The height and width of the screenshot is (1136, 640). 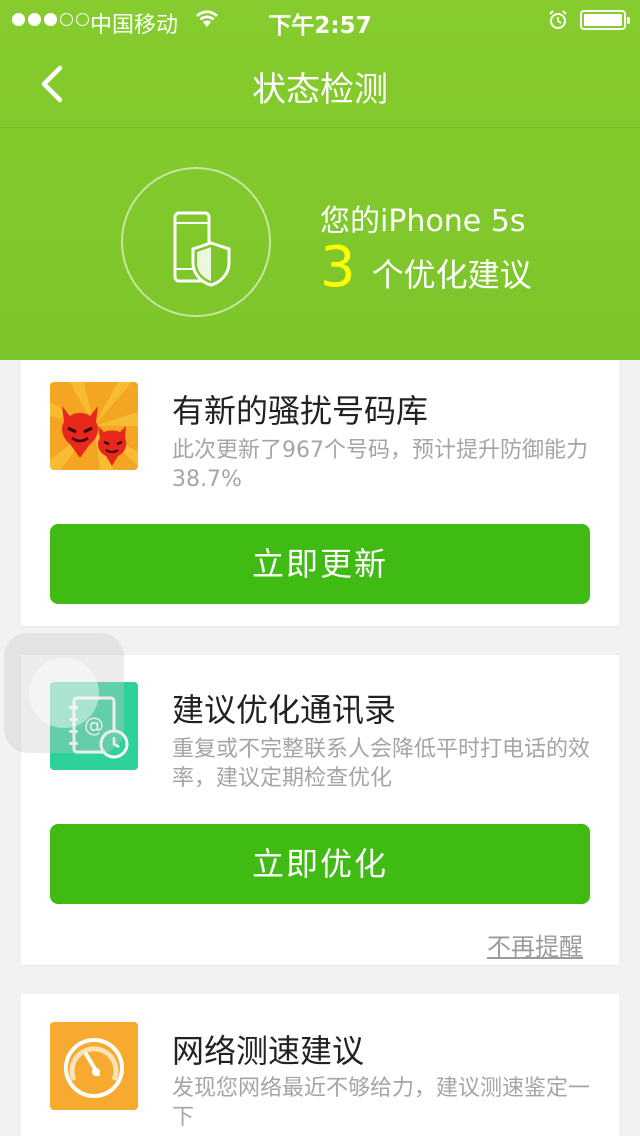 I want to click on dont-remind-link: 不再提醒, so click(x=535, y=944).